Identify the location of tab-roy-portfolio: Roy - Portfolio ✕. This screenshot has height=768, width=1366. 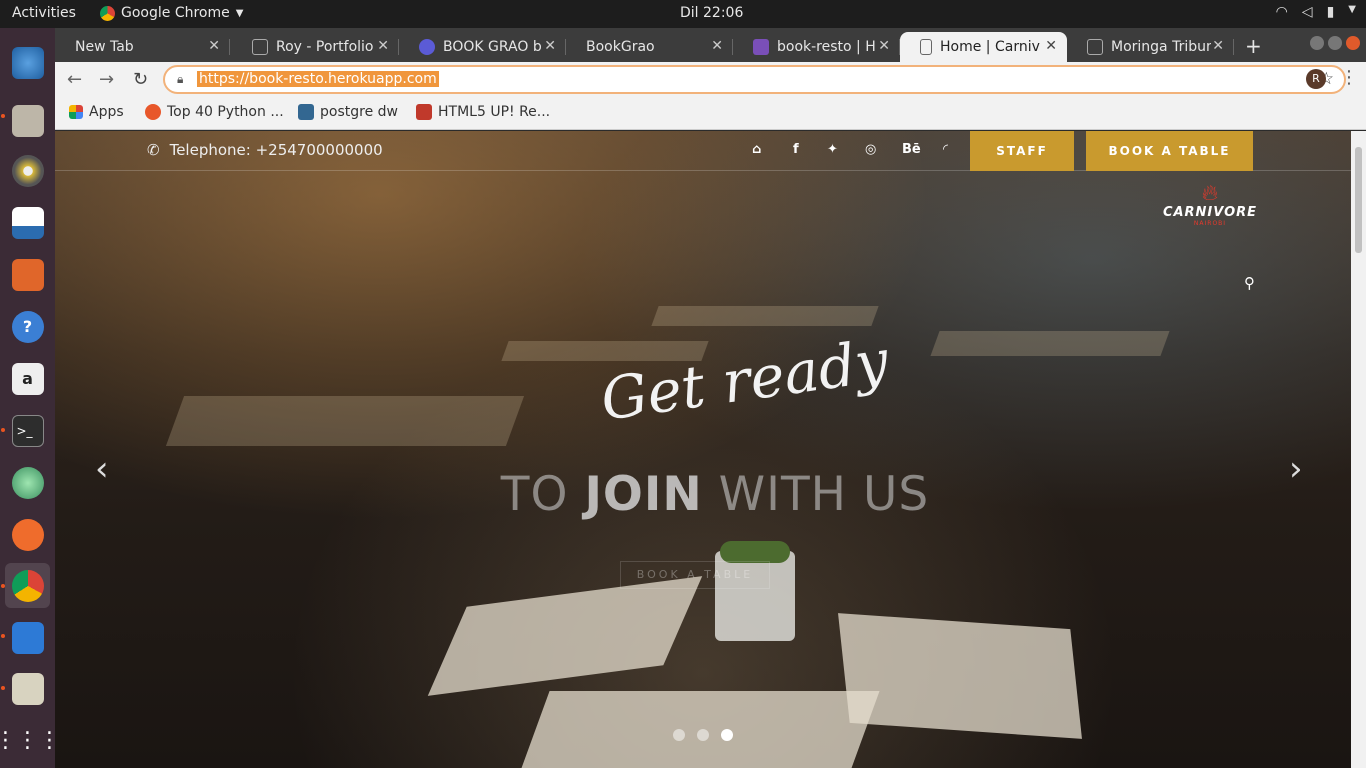
(315, 47).